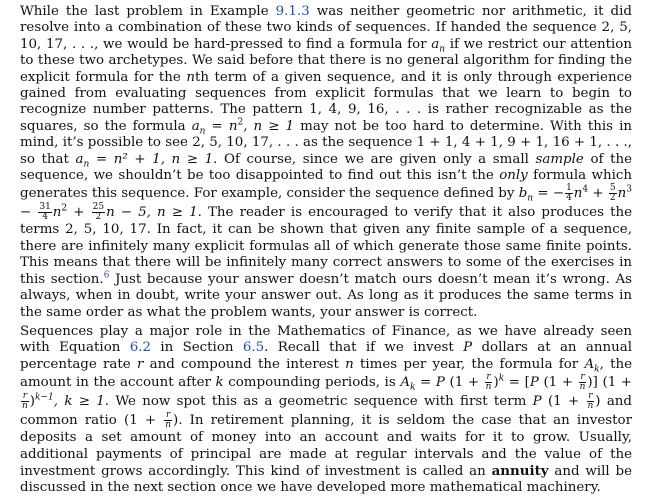 The image size is (662, 497). What do you see at coordinates (98, 212) in the screenshot?
I see `fraction: 25 2` at bounding box center [98, 212].